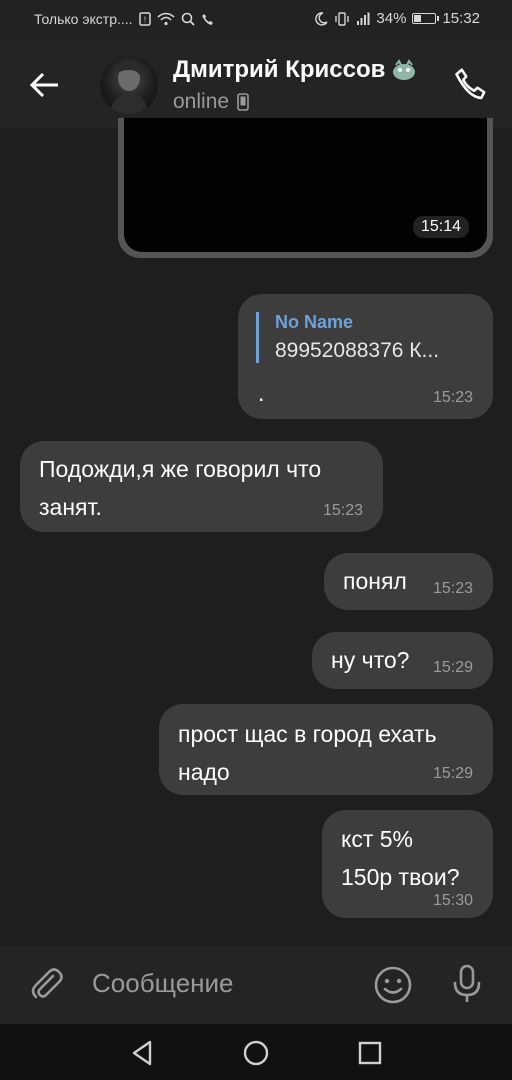 The image size is (512, 1080). I want to click on nav-recents-button, so click(370, 1053).